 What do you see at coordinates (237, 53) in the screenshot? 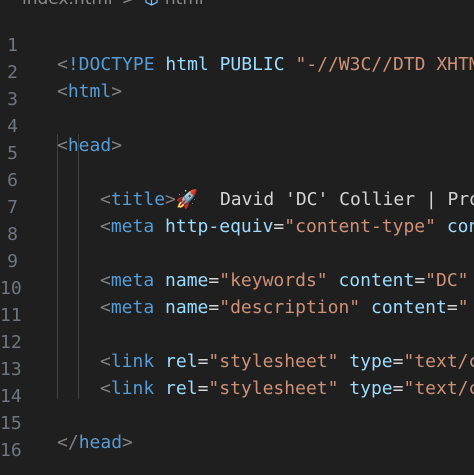
I see `code-line: 2 <html>` at bounding box center [237, 53].